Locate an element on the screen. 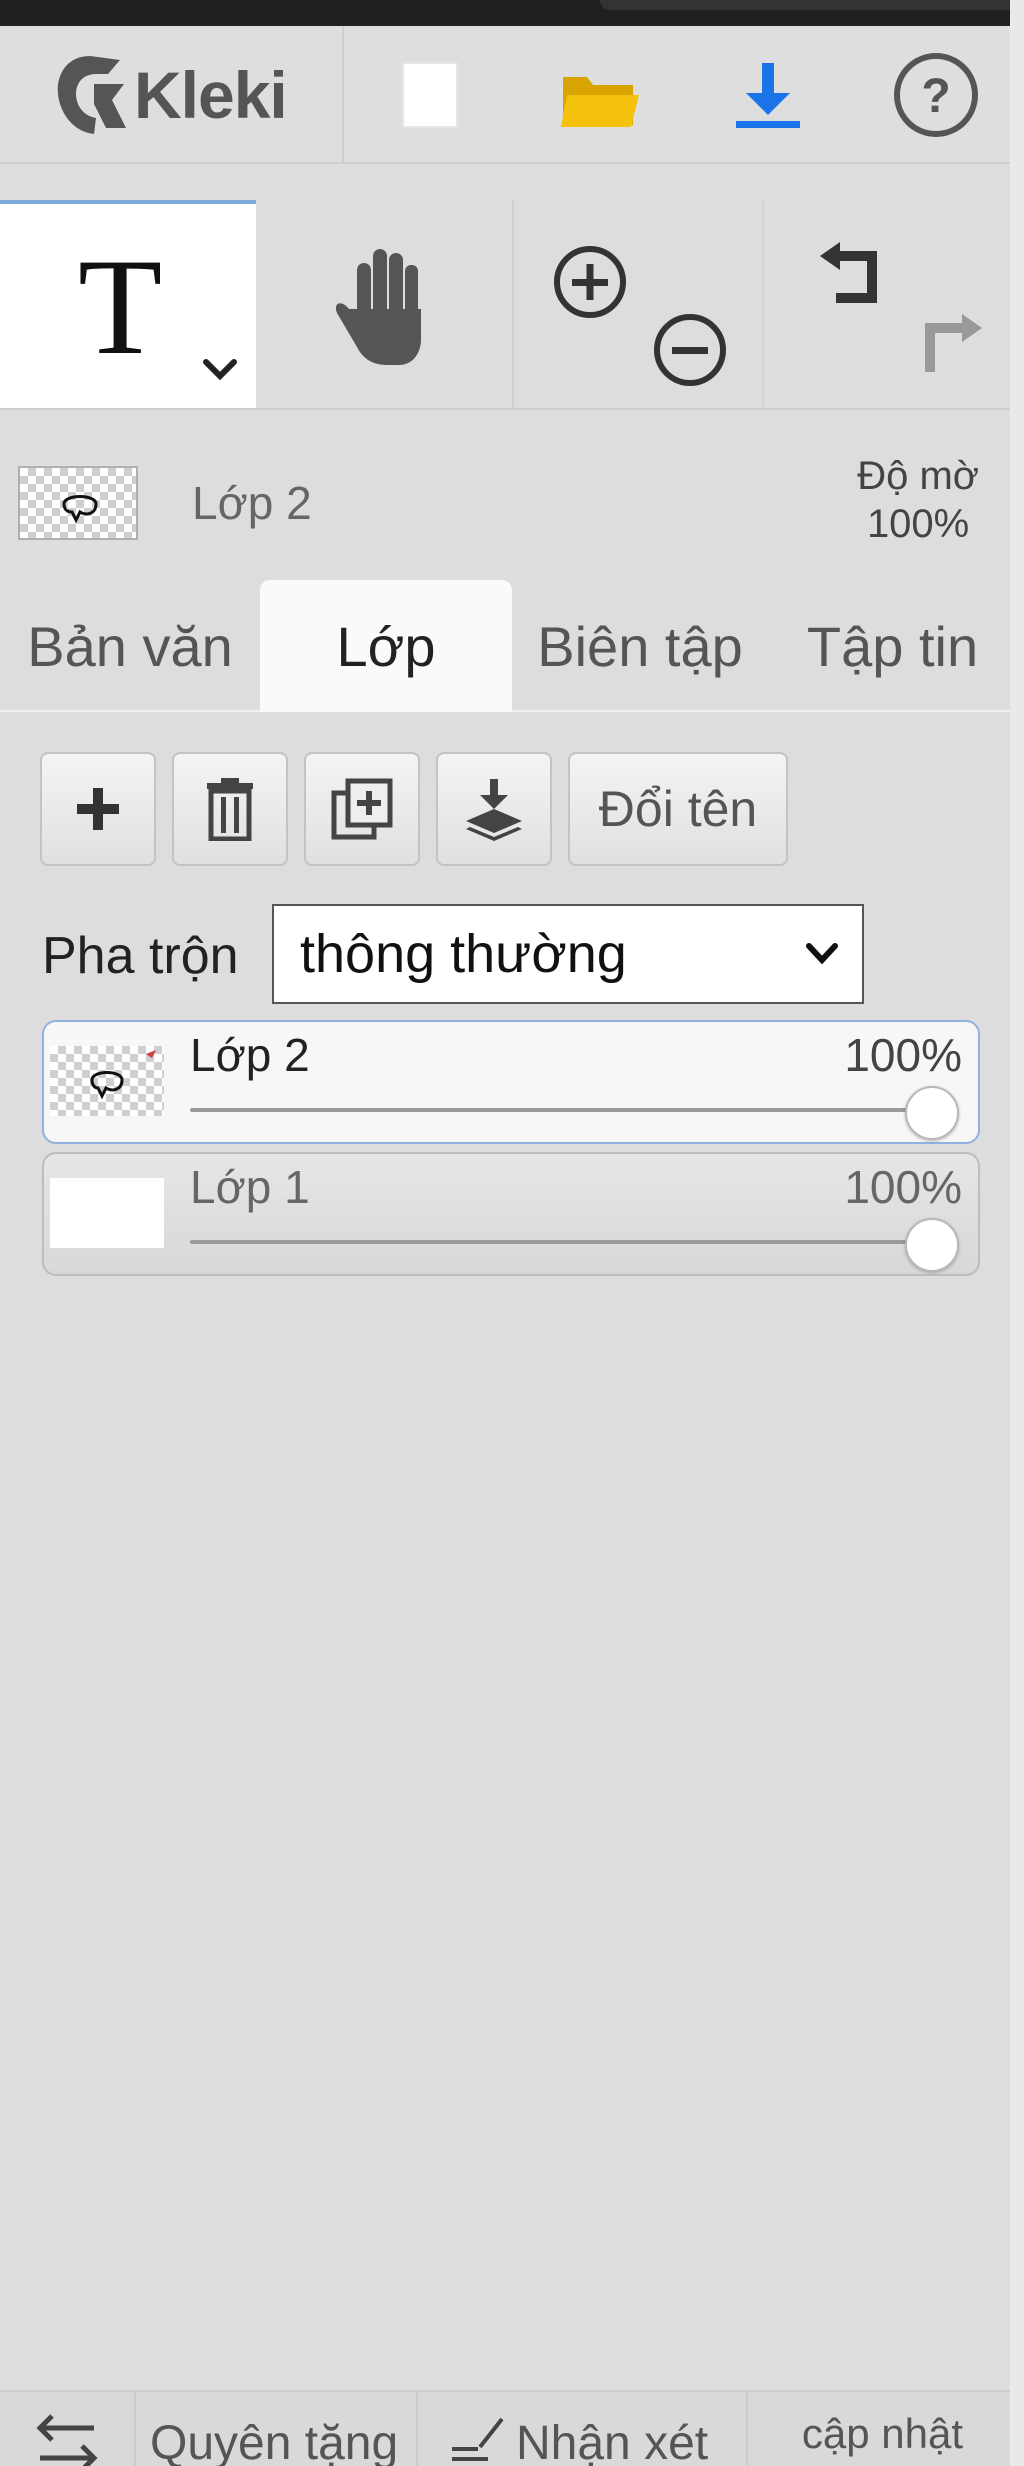  text-tool-button: T is located at coordinates (128, 304).